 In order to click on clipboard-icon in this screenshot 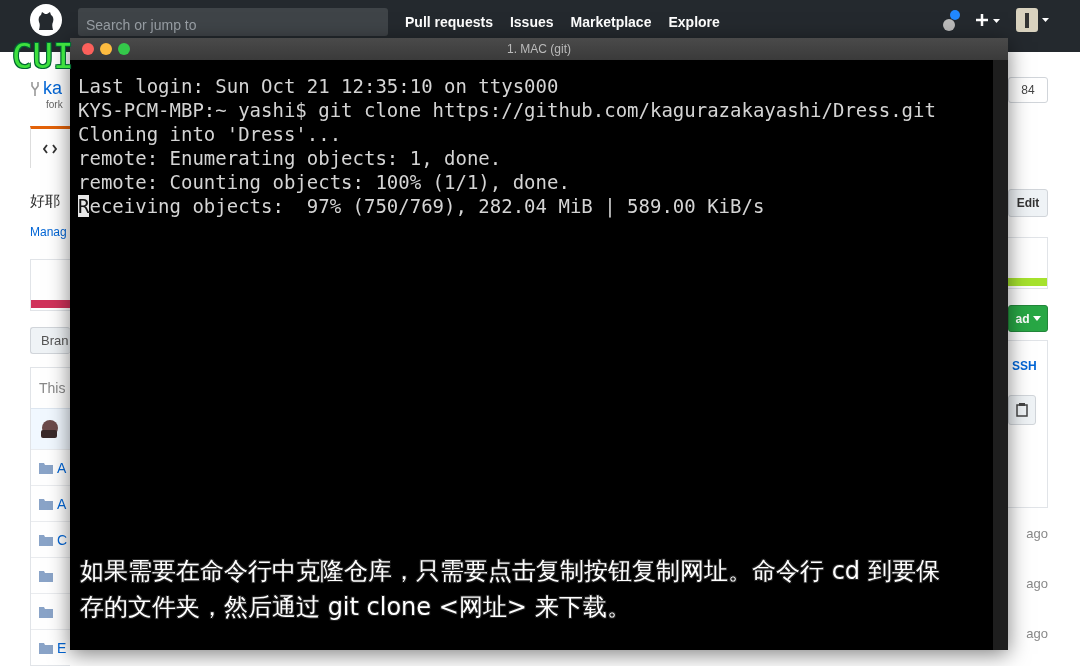, I will do `click(1022, 410)`.